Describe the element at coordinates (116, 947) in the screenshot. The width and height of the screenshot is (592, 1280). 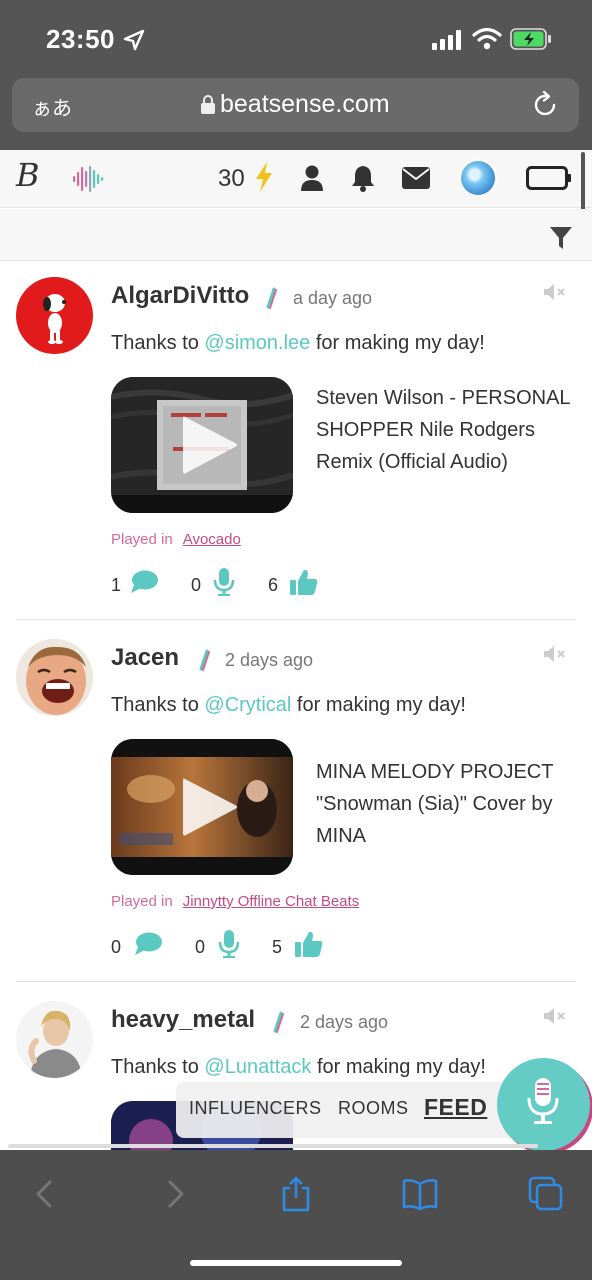
I see `comment-count: 0` at that location.